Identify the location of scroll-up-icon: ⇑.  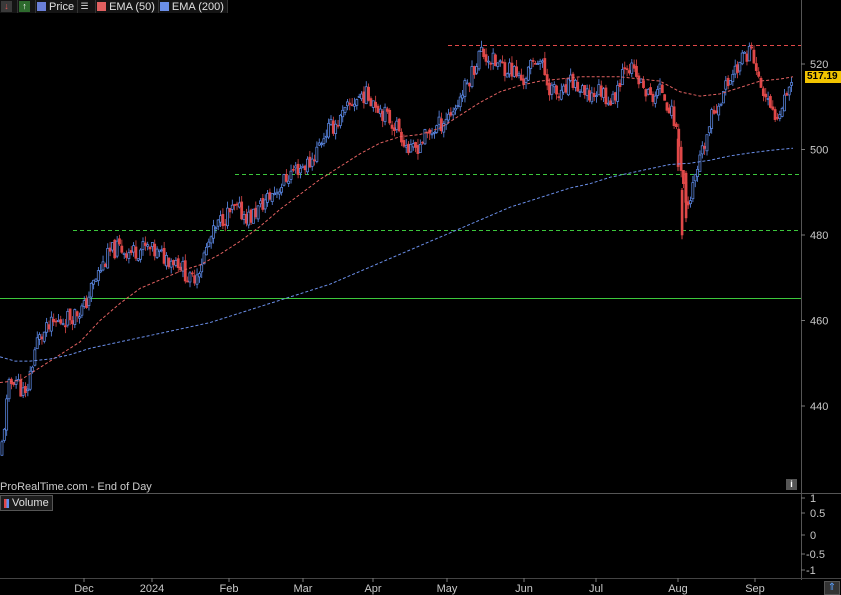
(832, 588).